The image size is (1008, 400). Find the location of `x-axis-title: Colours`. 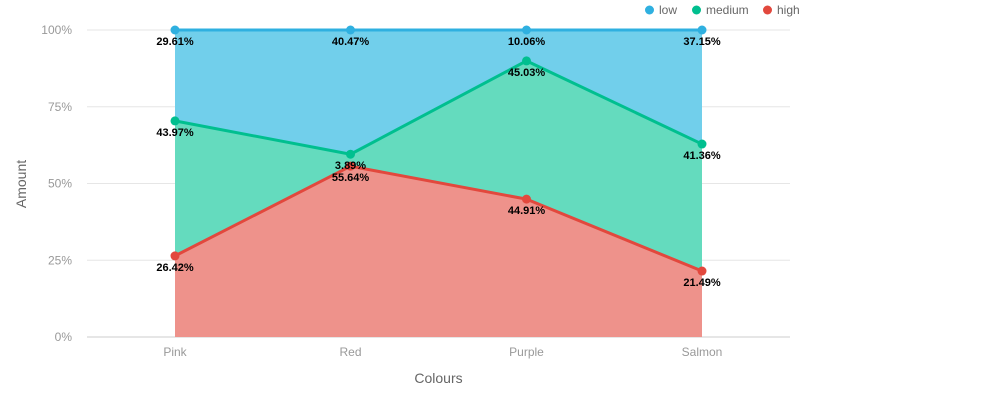

x-axis-title: Colours is located at coordinates (438, 378).